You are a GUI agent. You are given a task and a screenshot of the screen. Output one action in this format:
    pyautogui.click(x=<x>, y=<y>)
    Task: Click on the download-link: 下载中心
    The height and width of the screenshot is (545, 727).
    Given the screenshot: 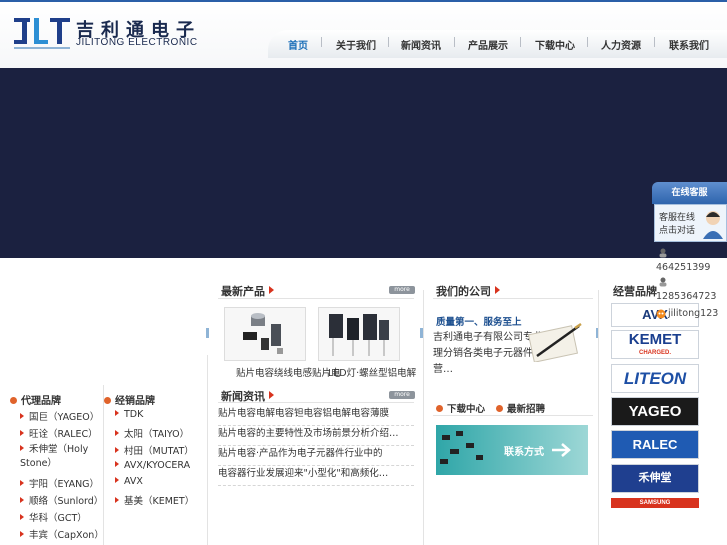 What is the action you would take?
    pyautogui.click(x=460, y=408)
    